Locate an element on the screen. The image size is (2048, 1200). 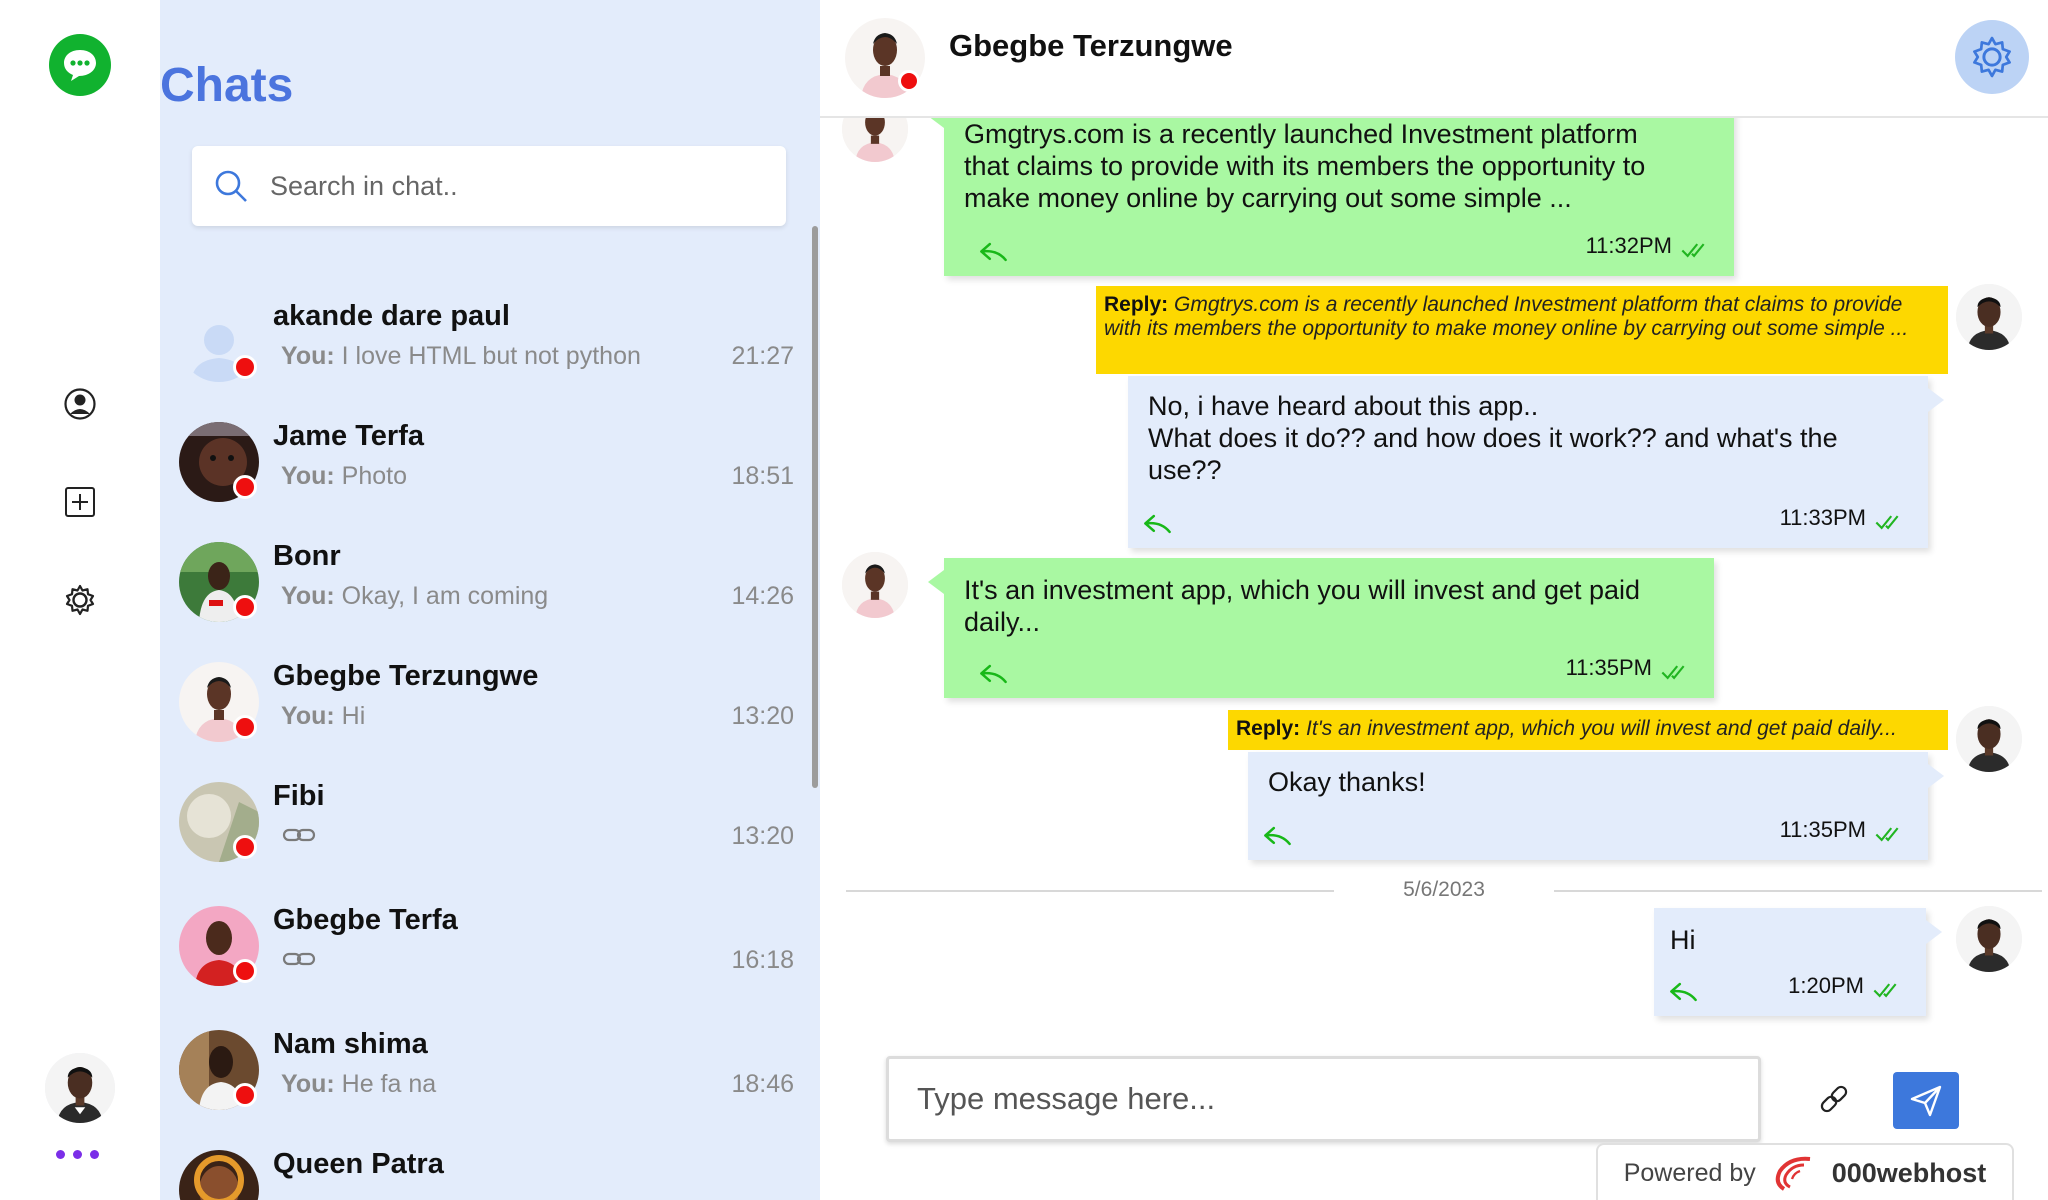
message-preview: You: Photo is located at coordinates (344, 476).